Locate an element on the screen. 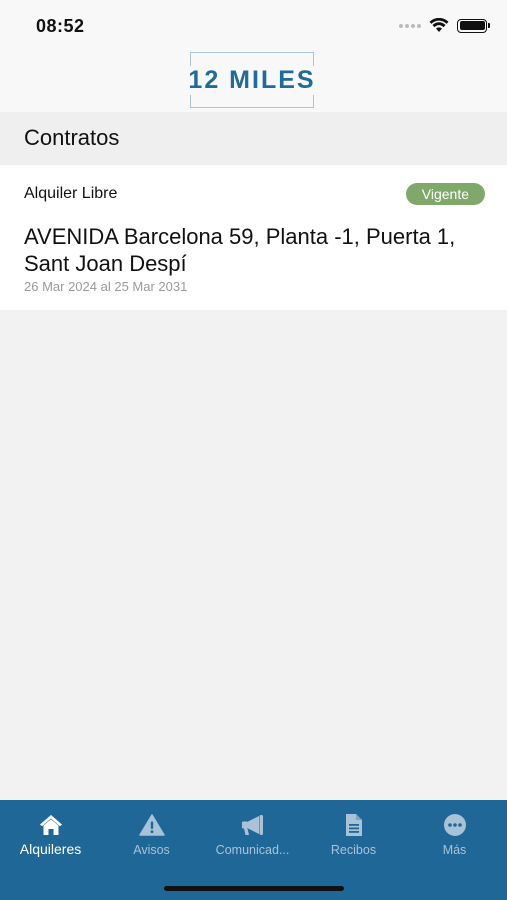 The height and width of the screenshot is (900, 507). tab-label: Avisos is located at coordinates (151, 850).